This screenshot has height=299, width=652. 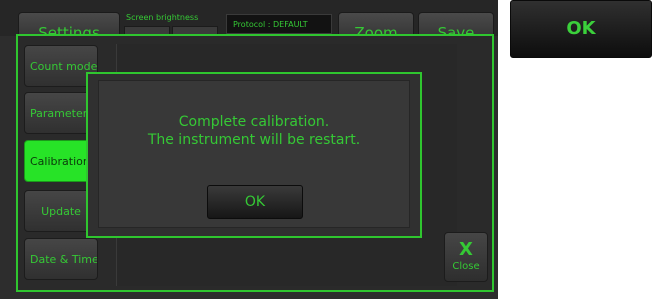 I want to click on close-button: X Close, so click(x=466, y=257).